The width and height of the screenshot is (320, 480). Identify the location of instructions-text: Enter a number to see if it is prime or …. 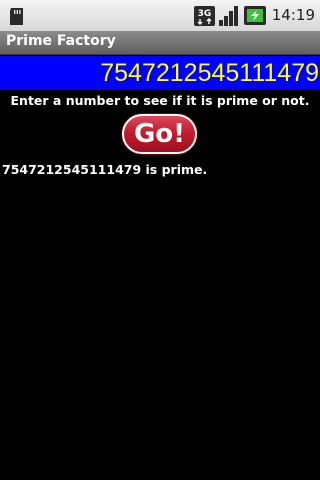
(160, 100).